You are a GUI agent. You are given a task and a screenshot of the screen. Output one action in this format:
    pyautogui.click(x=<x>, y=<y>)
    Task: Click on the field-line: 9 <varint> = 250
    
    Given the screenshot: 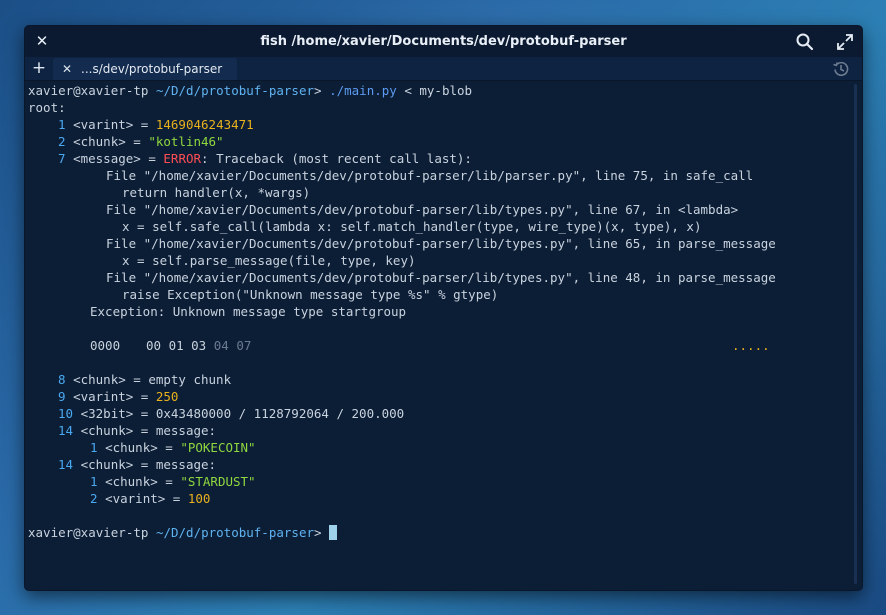 What is the action you would take?
    pyautogui.click(x=118, y=396)
    